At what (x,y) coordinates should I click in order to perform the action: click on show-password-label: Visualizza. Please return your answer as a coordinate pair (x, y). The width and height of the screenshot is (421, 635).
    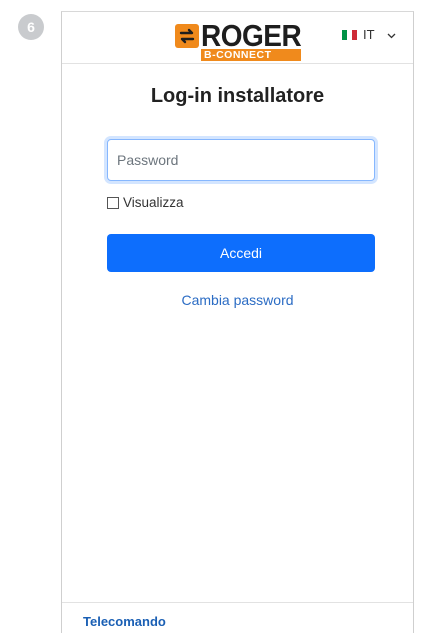
    Looking at the image, I should click on (153, 202).